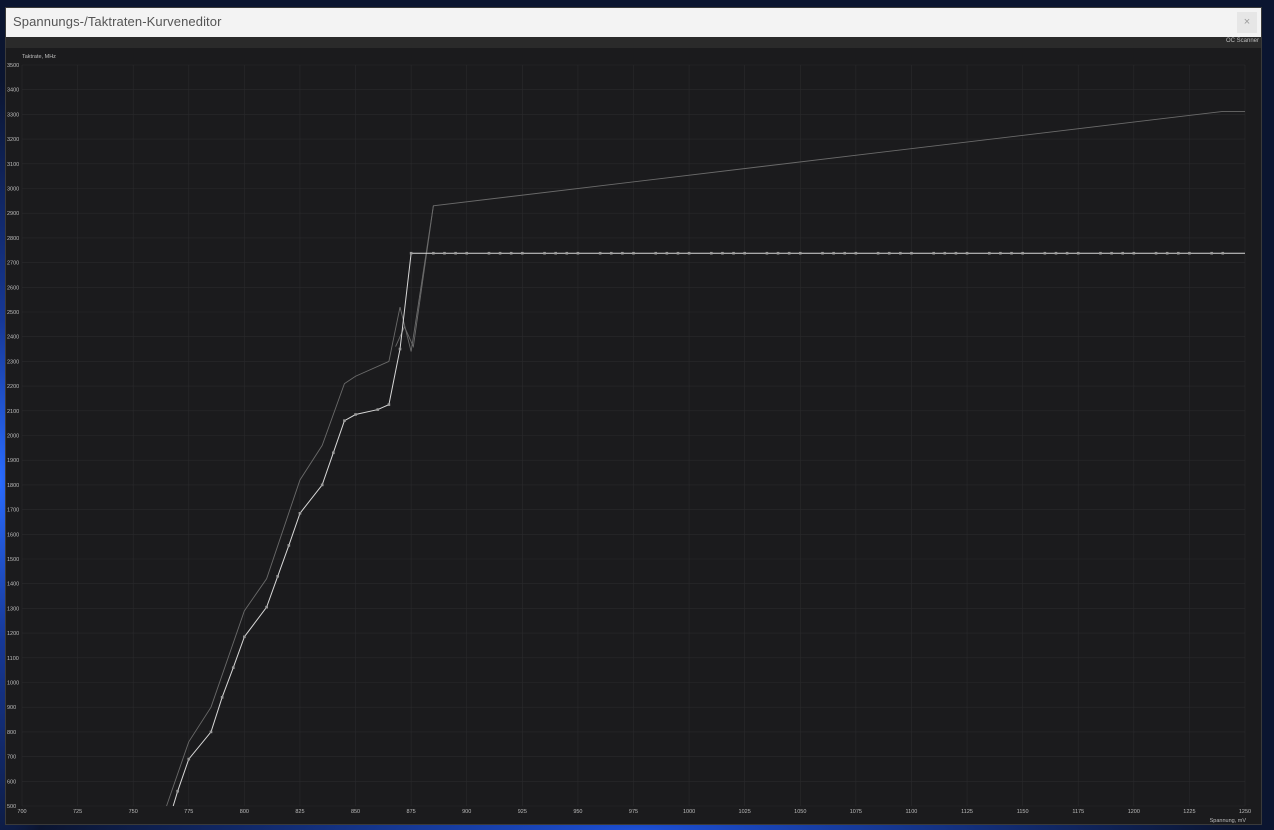 The image size is (1274, 830). Describe the element at coordinates (13, 511) in the screenshot. I see `y-tick-label: 1700` at that location.